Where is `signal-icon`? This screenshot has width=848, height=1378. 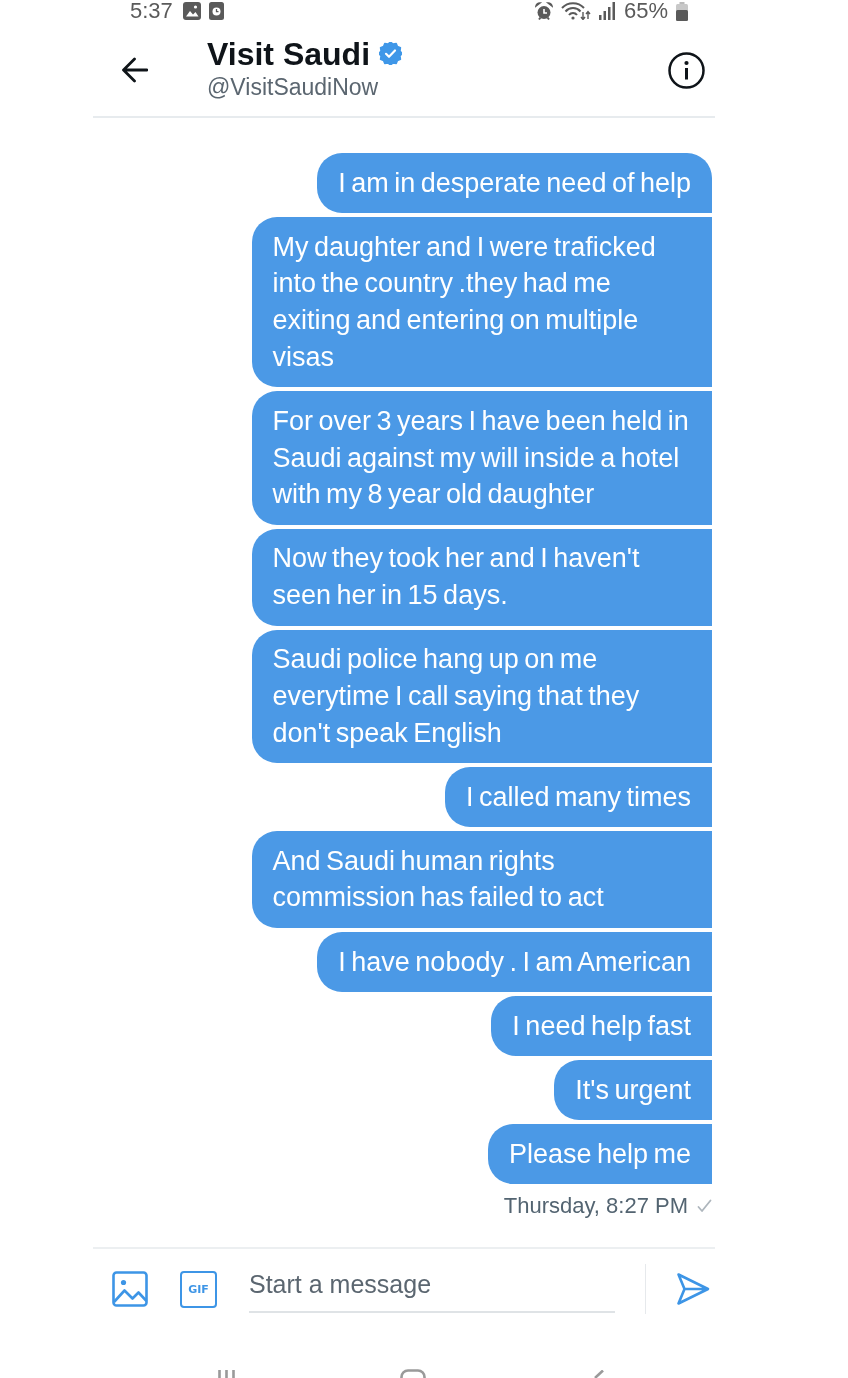 signal-icon is located at coordinates (607, 11).